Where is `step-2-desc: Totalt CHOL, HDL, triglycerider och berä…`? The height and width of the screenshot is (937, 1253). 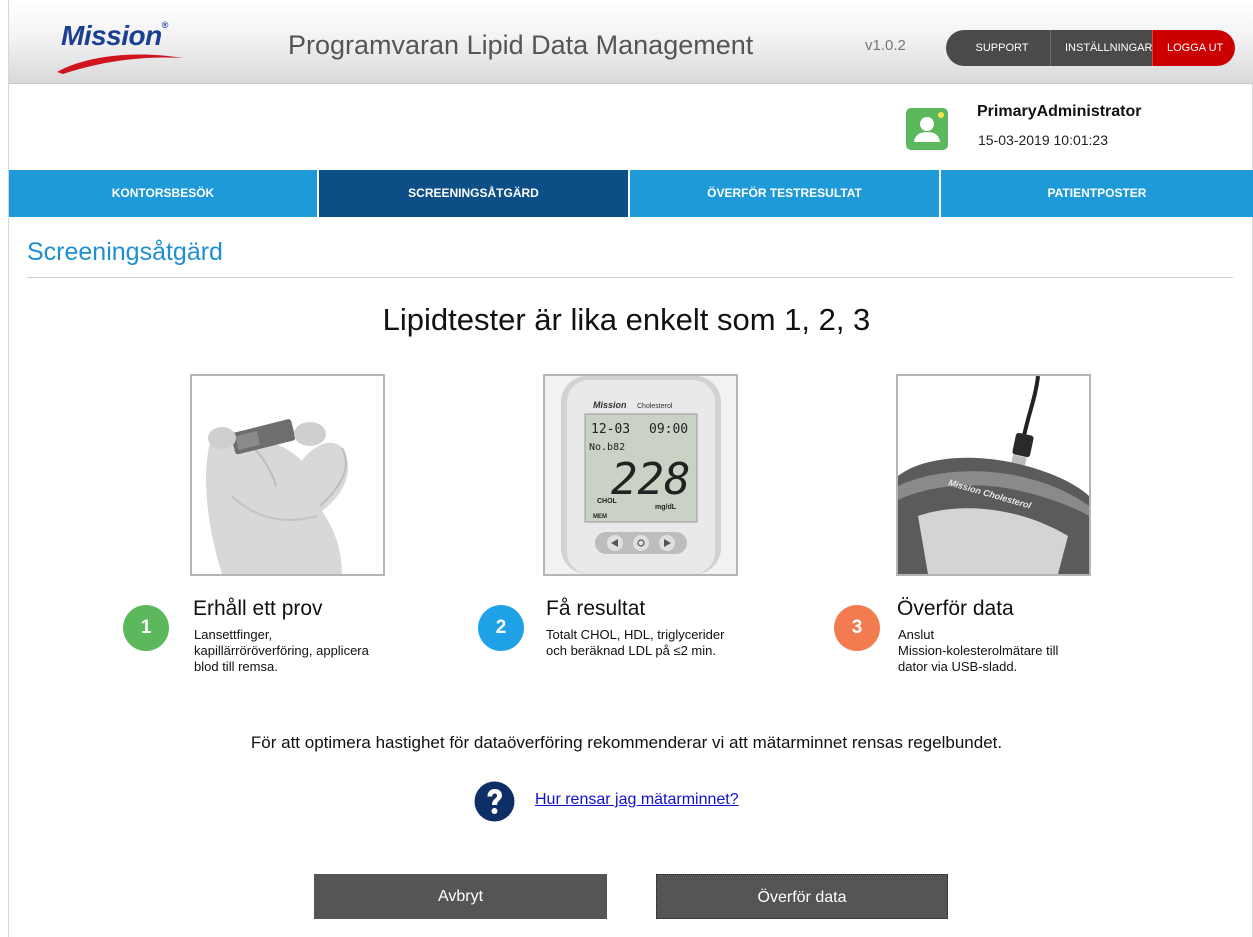 step-2-desc: Totalt CHOL, HDL, triglycerider och berä… is located at coordinates (635, 642).